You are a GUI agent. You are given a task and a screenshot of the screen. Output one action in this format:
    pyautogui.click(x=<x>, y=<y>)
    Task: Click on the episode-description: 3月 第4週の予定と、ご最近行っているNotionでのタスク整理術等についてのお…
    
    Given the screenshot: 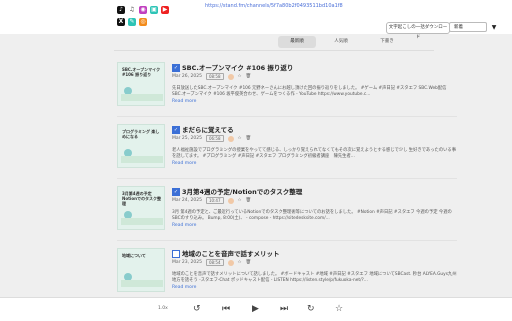 What is the action you would take?
    pyautogui.click(x=312, y=215)
    